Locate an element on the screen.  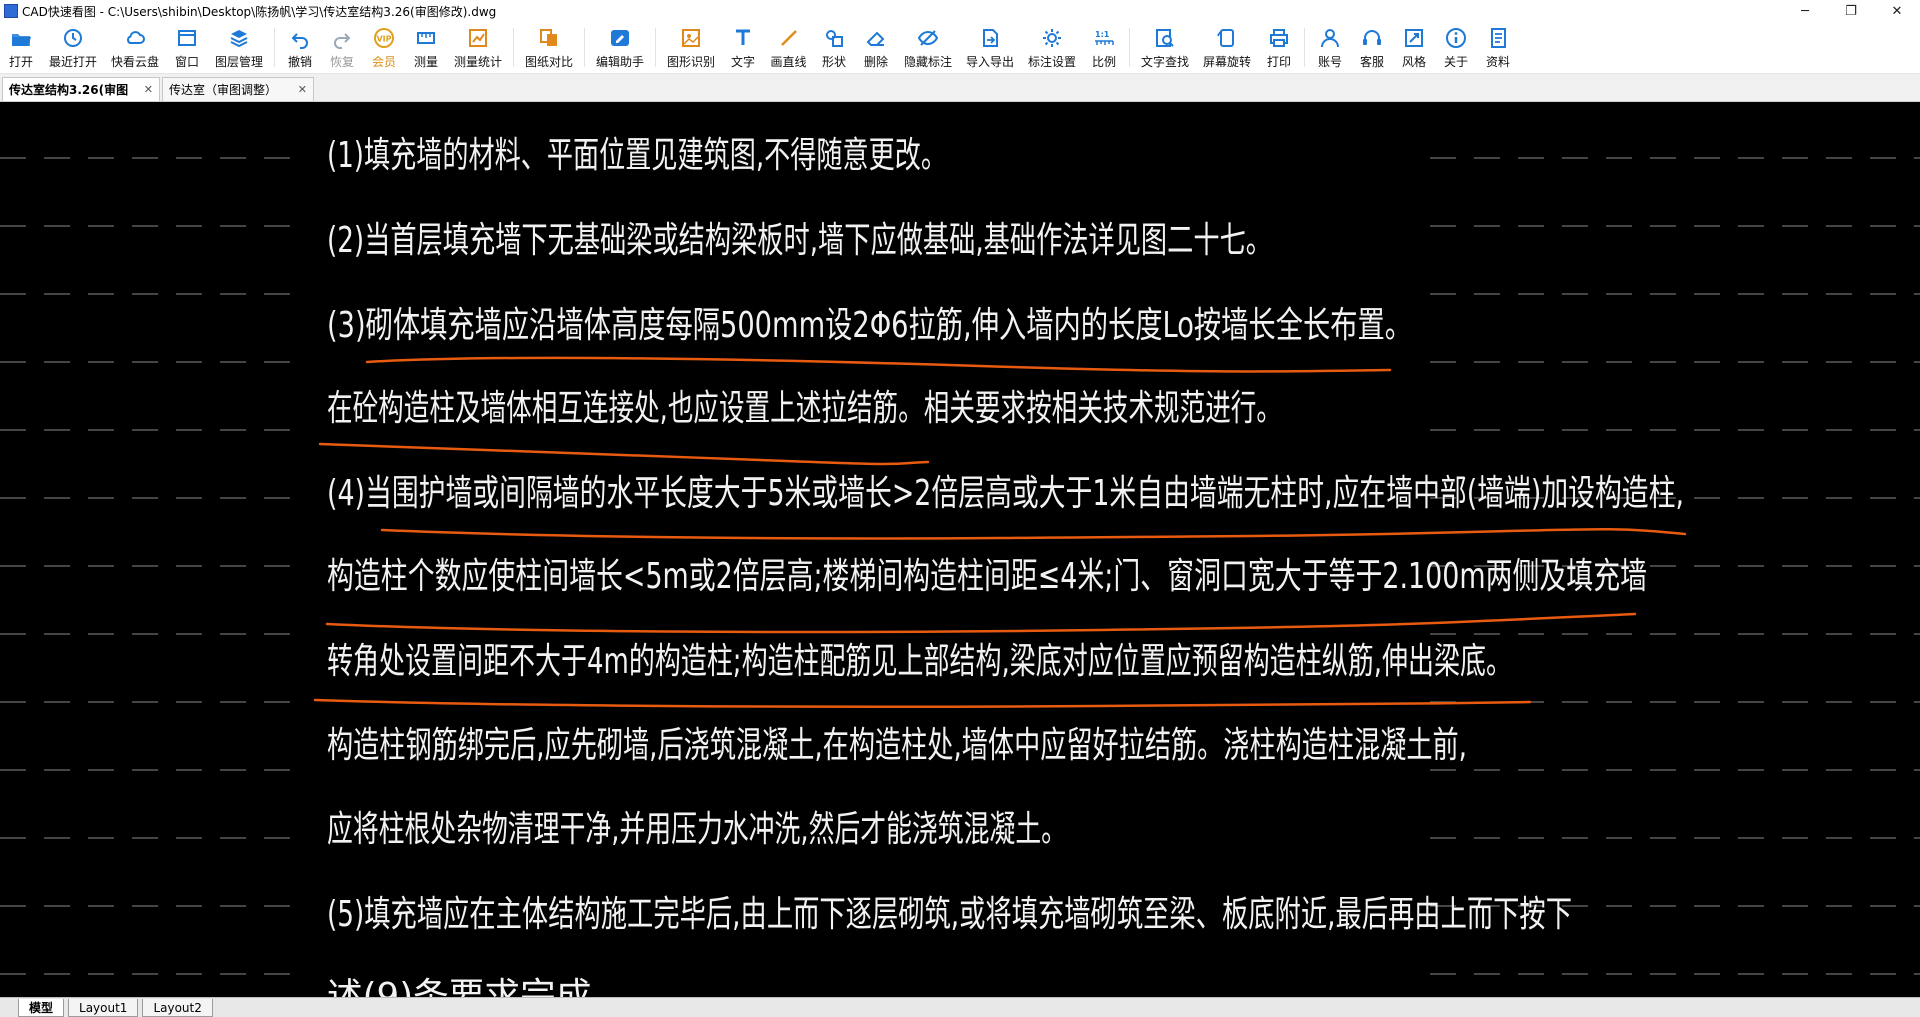
folder-open-button: 打开 is located at coordinates (21, 47).